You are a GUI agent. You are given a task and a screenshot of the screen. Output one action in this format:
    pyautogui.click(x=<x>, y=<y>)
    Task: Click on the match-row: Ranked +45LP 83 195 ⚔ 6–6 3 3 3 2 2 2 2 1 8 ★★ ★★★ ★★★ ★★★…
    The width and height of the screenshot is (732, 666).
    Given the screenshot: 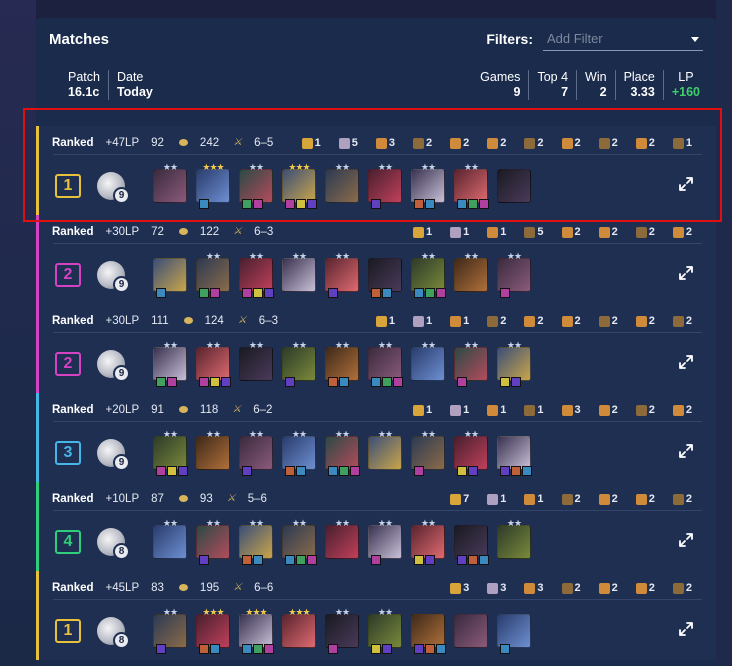 What is the action you would take?
    pyautogui.click(x=376, y=615)
    